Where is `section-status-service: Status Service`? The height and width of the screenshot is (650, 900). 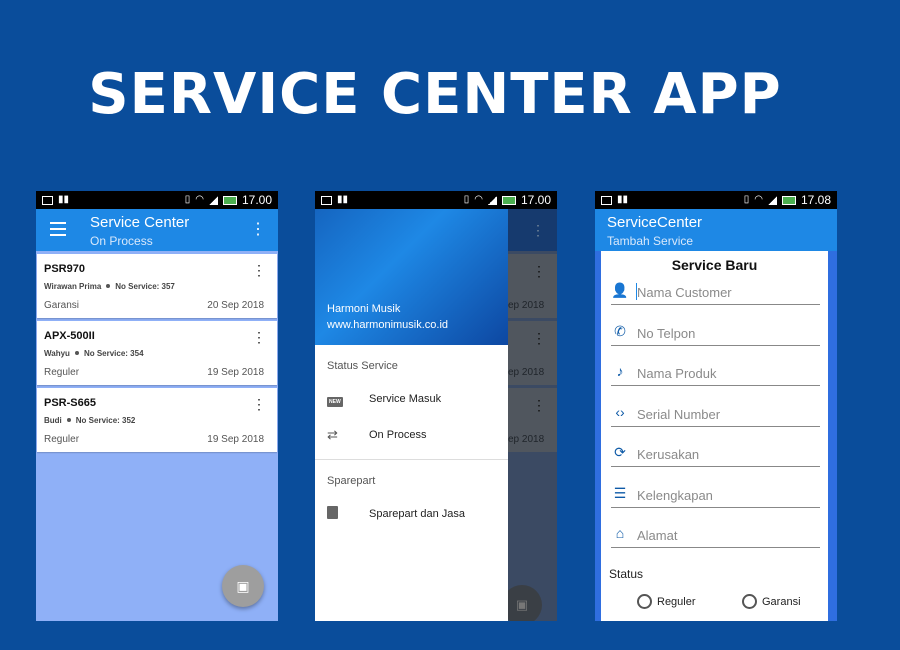
section-status-service: Status Service is located at coordinates (362, 366).